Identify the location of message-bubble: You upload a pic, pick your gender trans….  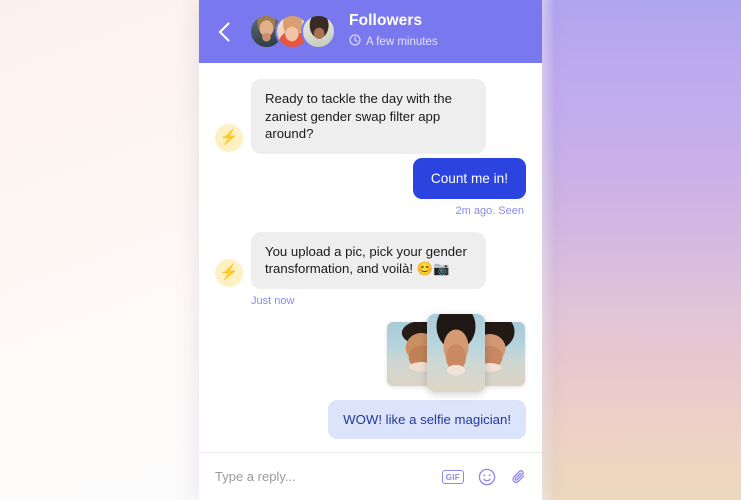
(368, 260).